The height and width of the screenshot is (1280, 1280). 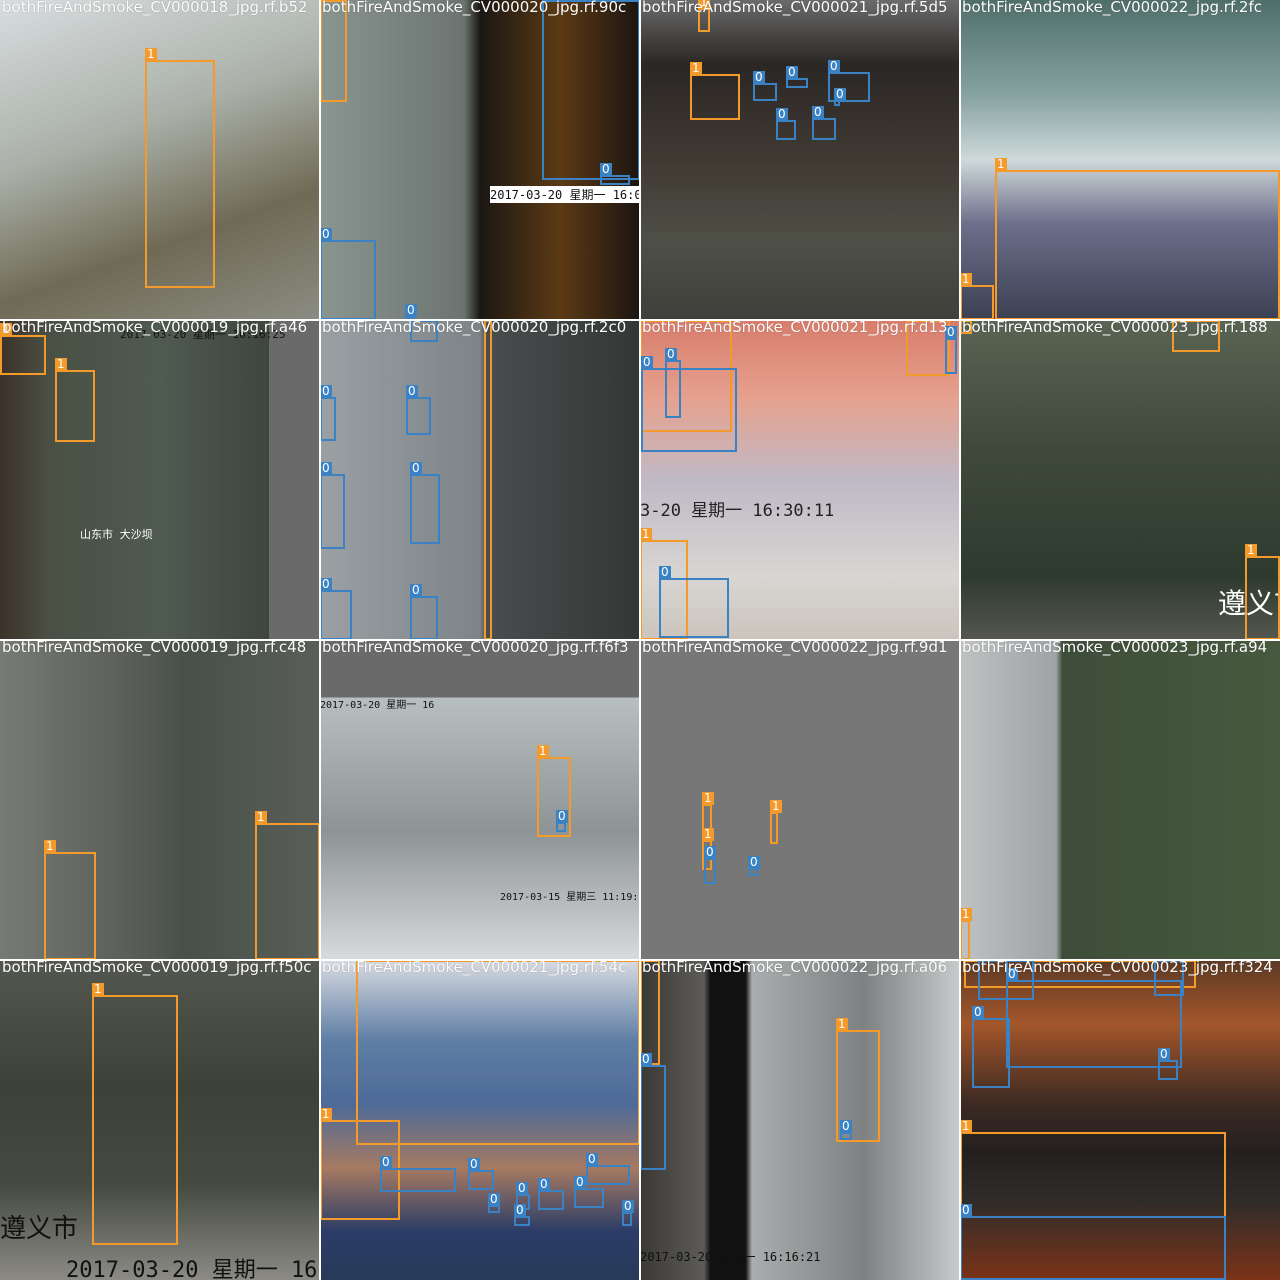 What do you see at coordinates (154, 648) in the screenshot?
I see `tile-filename: bothFireAndSmoke_CV000019_jpg.rf.c48` at bounding box center [154, 648].